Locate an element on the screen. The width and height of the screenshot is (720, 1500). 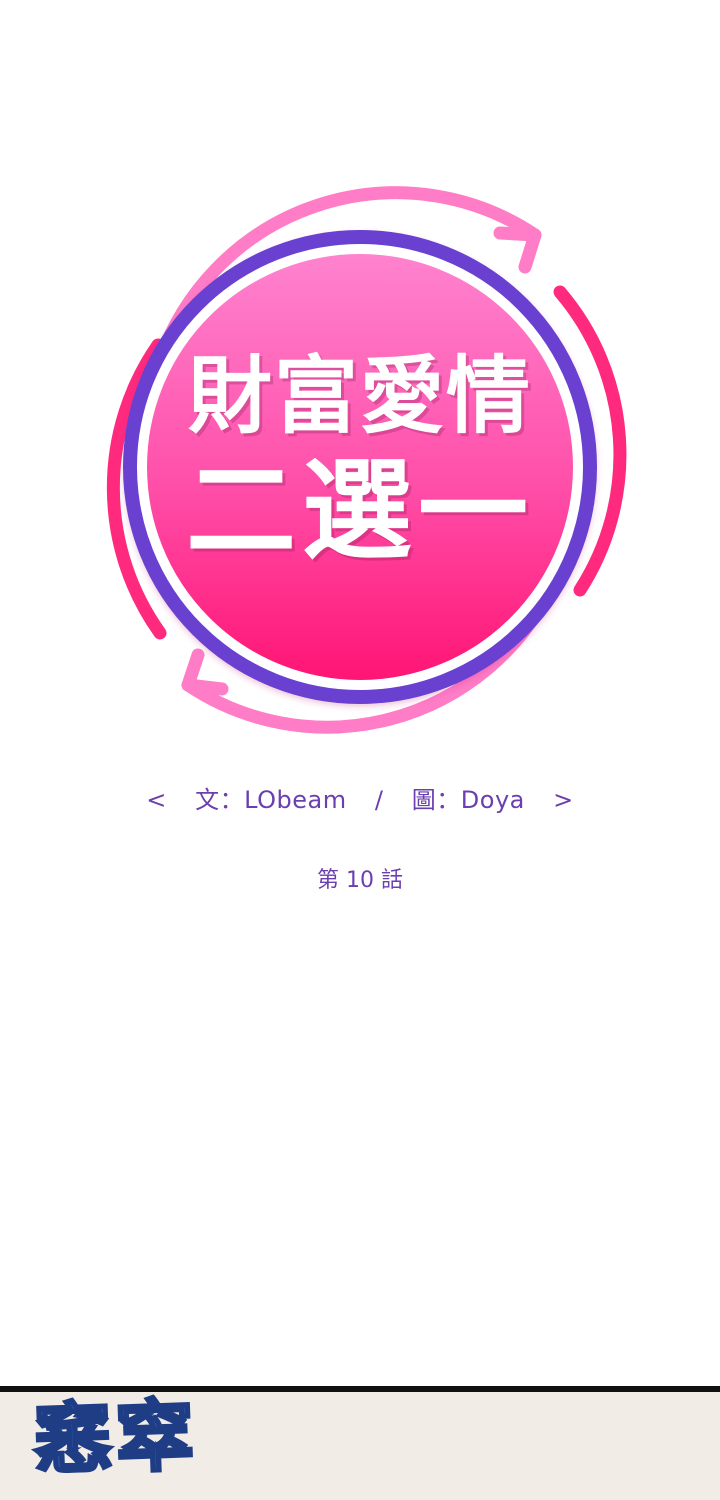
credits-open-bracket: < is located at coordinates (156, 800).